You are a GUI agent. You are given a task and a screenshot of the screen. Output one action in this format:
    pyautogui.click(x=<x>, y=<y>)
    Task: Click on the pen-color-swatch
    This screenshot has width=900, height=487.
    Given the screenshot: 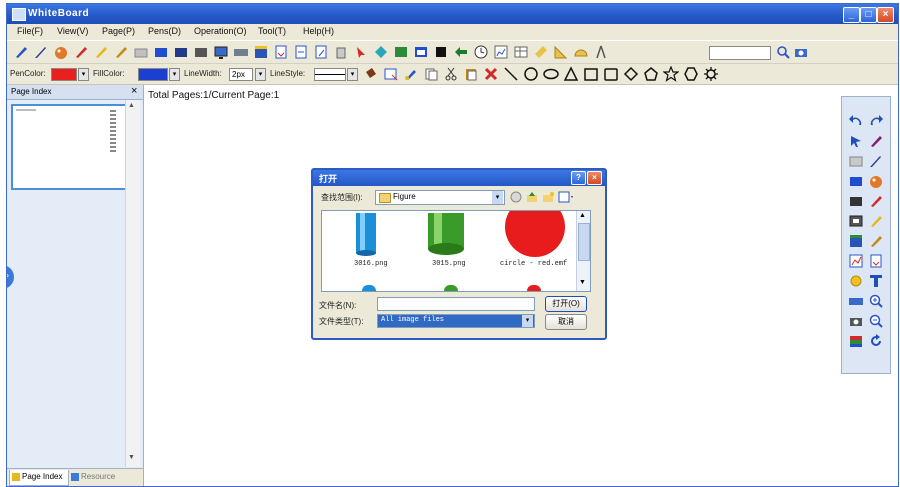 What is the action you would take?
    pyautogui.click(x=64, y=74)
    